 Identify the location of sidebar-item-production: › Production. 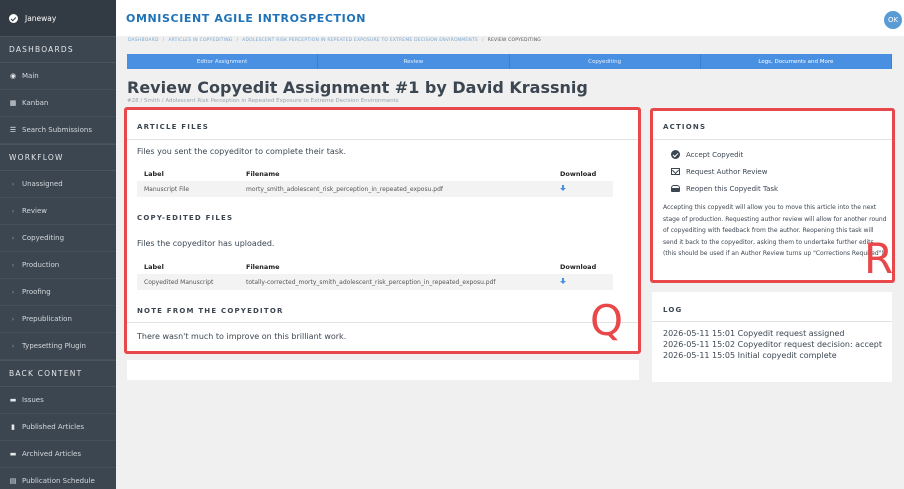
(58, 265).